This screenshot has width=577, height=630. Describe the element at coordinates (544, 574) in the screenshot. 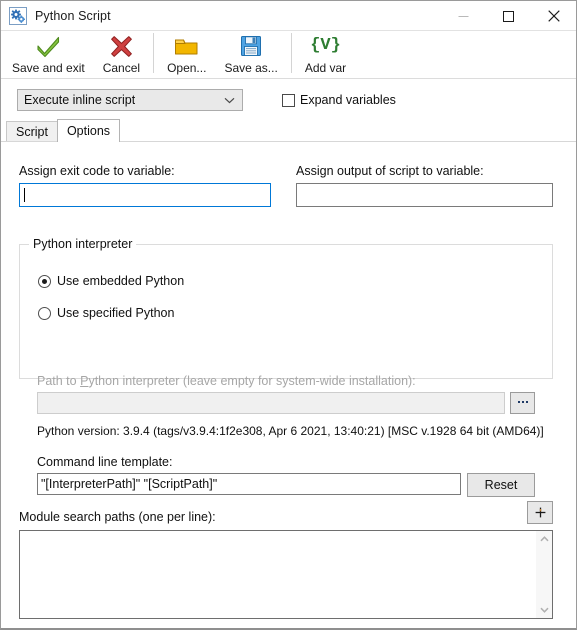

I see `textarea-scrollbar` at that location.